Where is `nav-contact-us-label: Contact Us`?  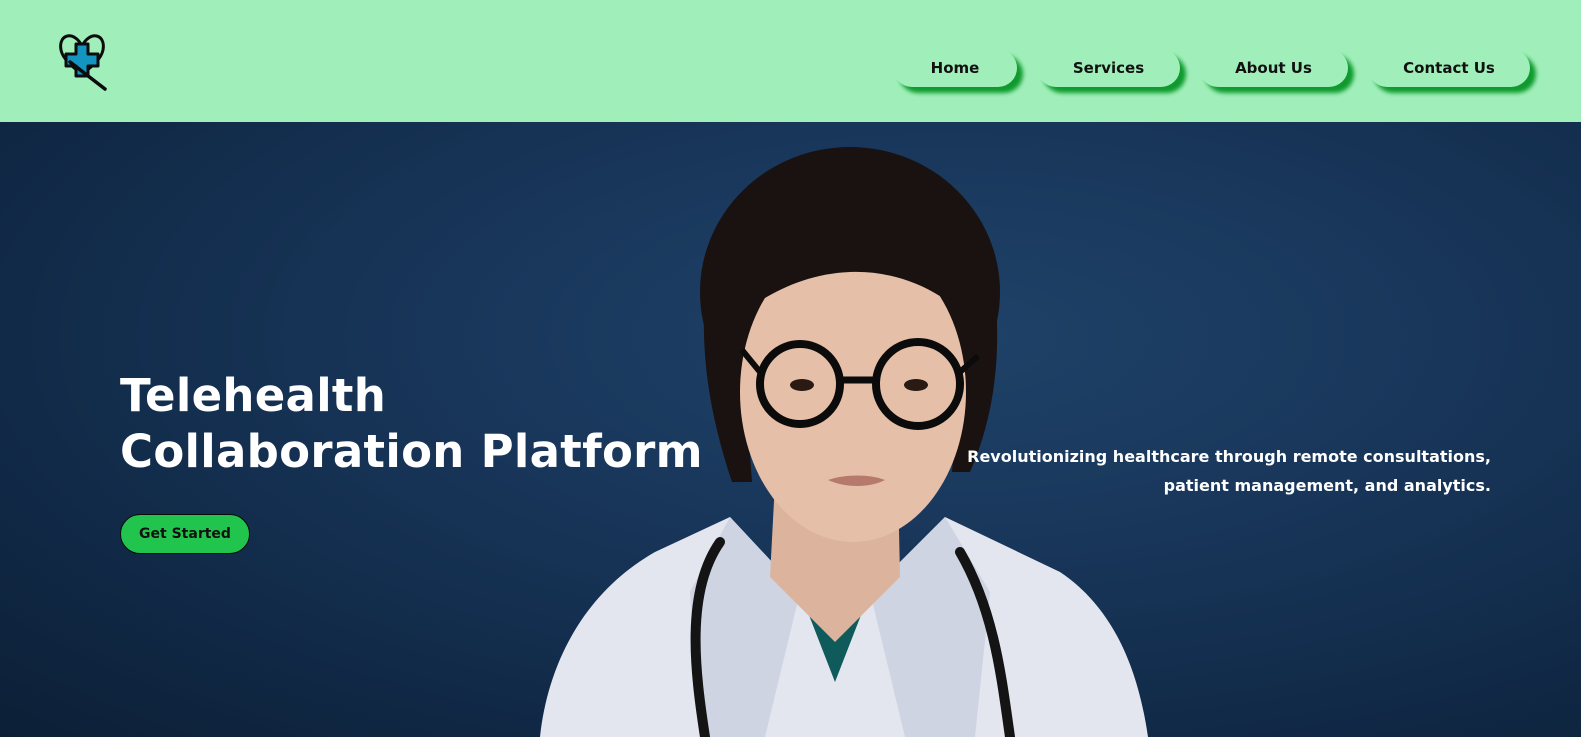
nav-contact-us-label: Contact Us is located at coordinates (1449, 68).